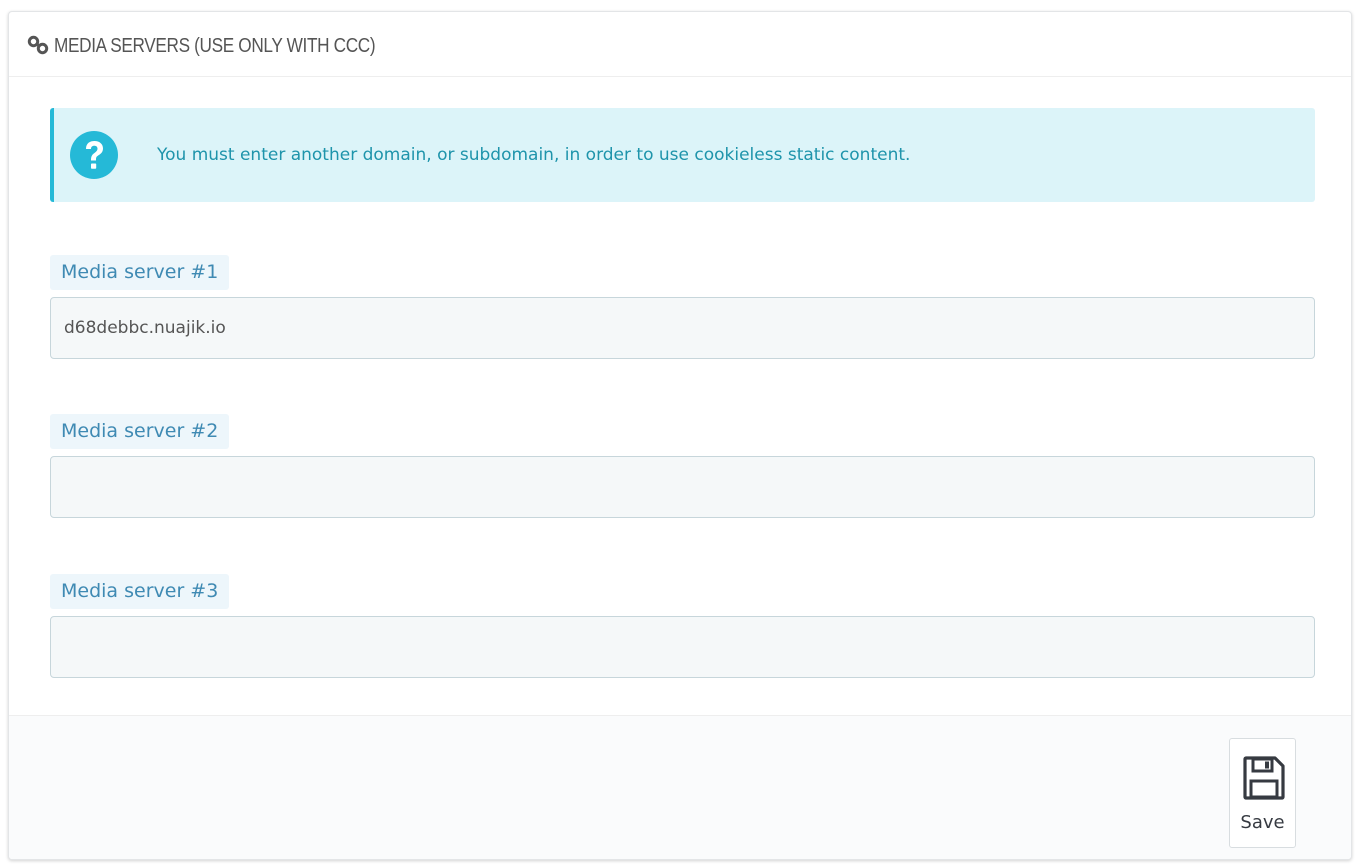  What do you see at coordinates (140, 591) in the screenshot?
I see `media-server-3-label: Media server #3` at bounding box center [140, 591].